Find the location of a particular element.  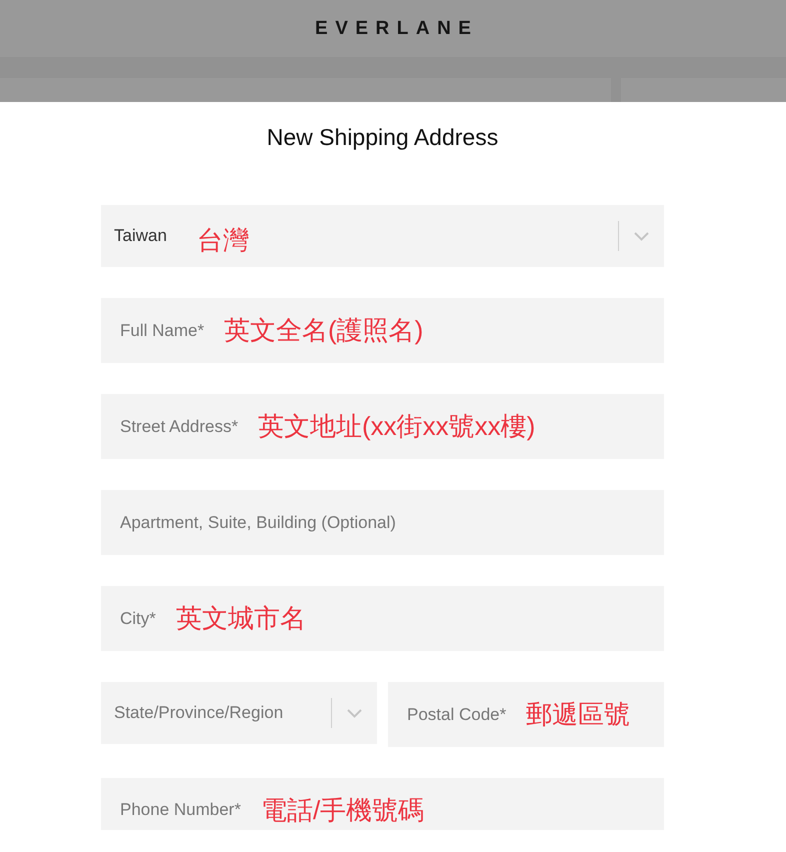

annotation-text: 英文城市名 is located at coordinates (241, 618).